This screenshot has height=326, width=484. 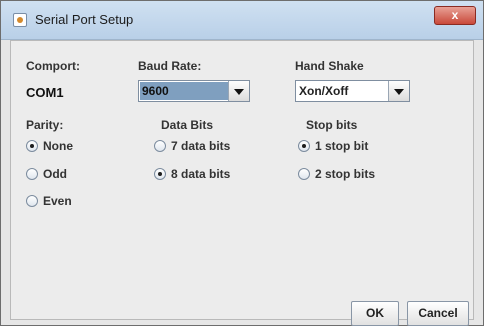 I want to click on baud-rate-select: 9600, so click(x=194, y=91).